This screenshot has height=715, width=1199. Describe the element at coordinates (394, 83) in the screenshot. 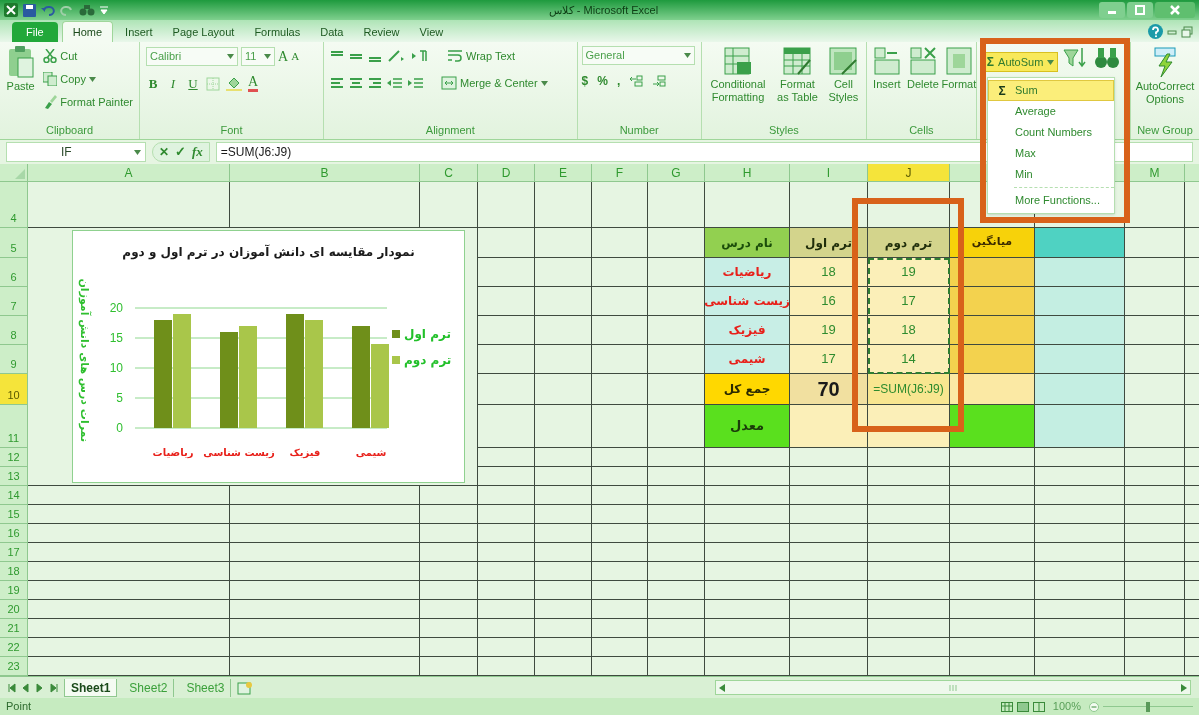

I see `decrease-indent-icon` at that location.